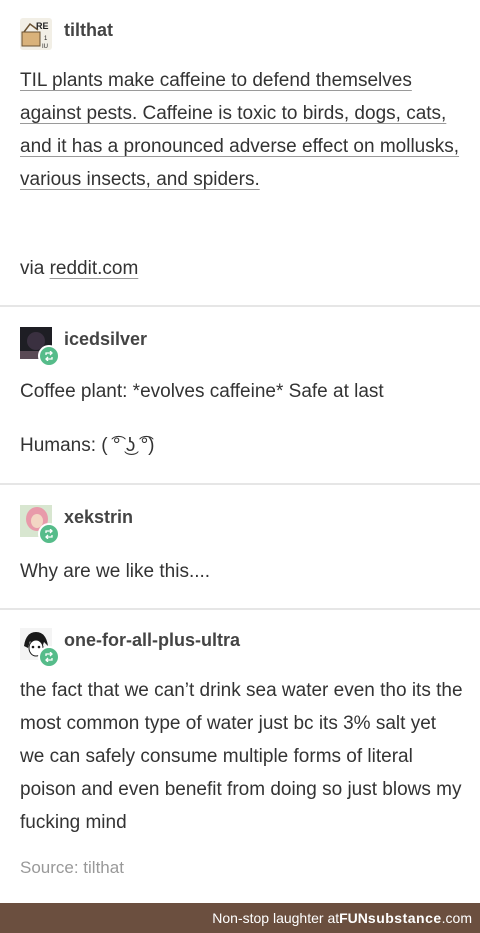 The width and height of the screenshot is (480, 933). I want to click on post-text-line2: Humans: ( ͡° ͜ʖ ͡°), so click(87, 445).